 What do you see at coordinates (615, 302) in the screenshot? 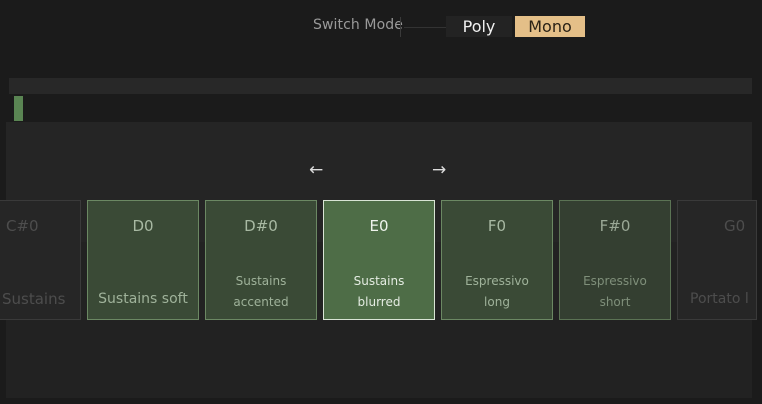
I see `card-desc-line2: short` at bounding box center [615, 302].